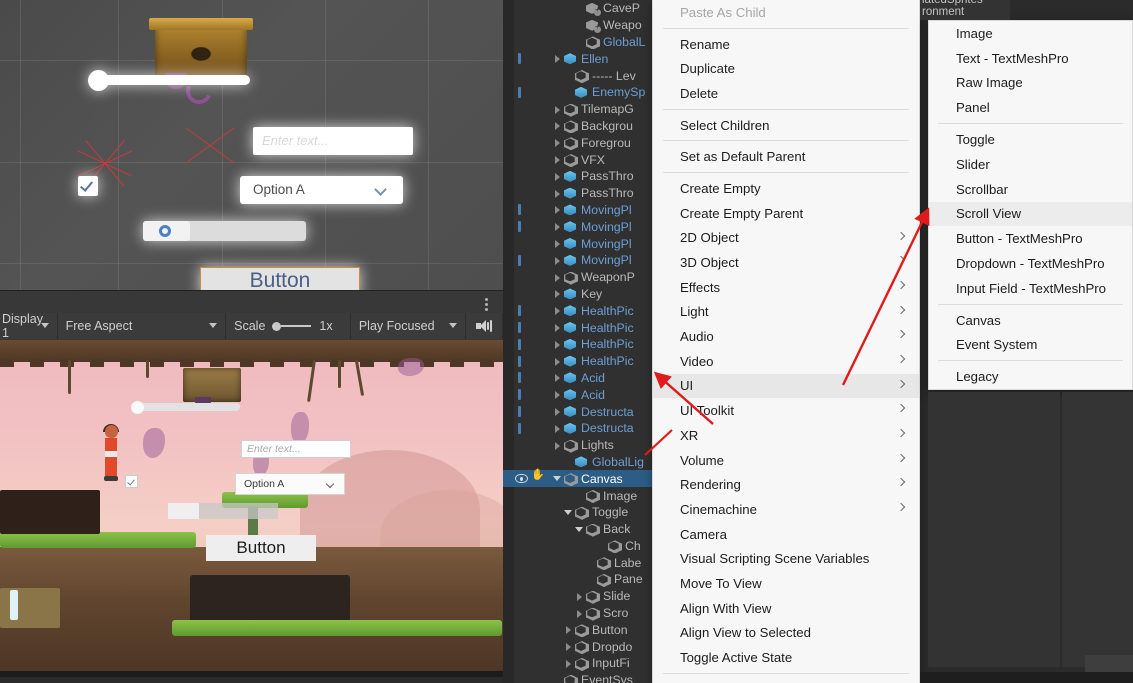 This screenshot has width=1133, height=683. Describe the element at coordinates (786, 361) in the screenshot. I see `menu-item-video: Video` at that location.